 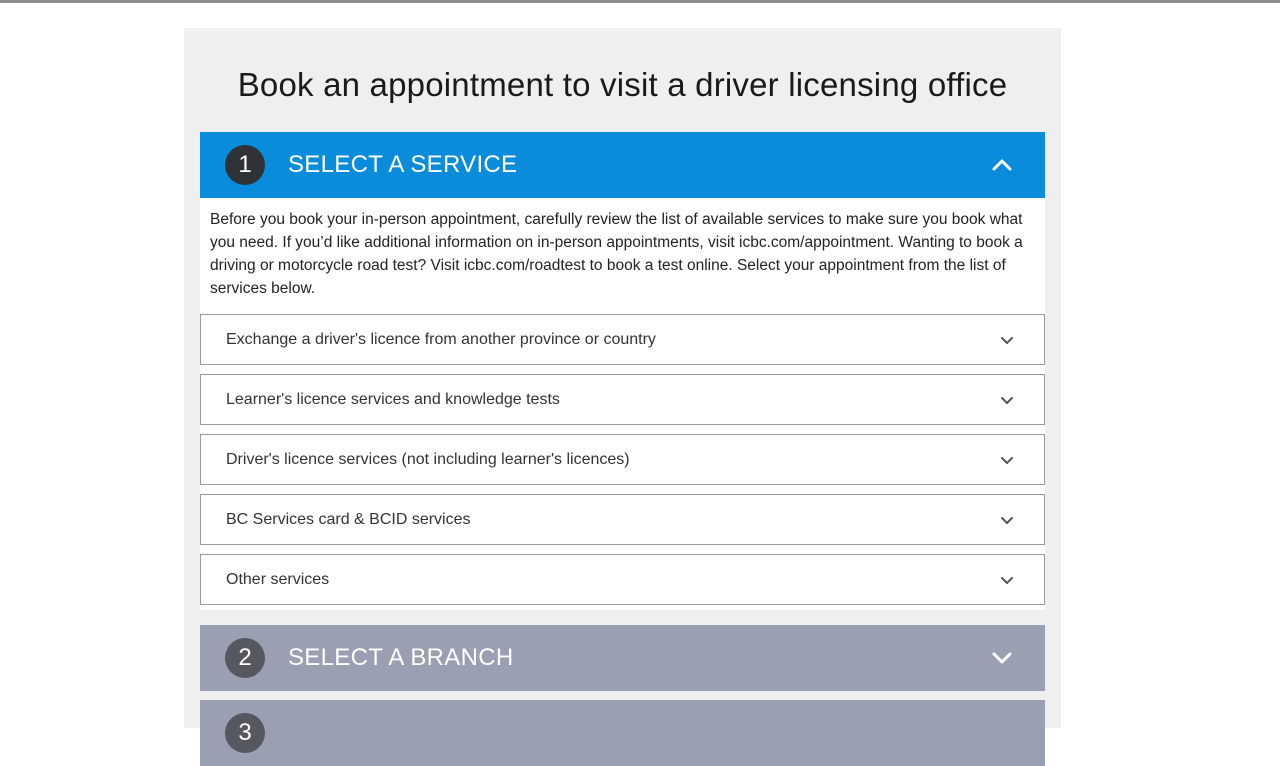 I want to click on step-number-badge: 3, so click(x=245, y=733).